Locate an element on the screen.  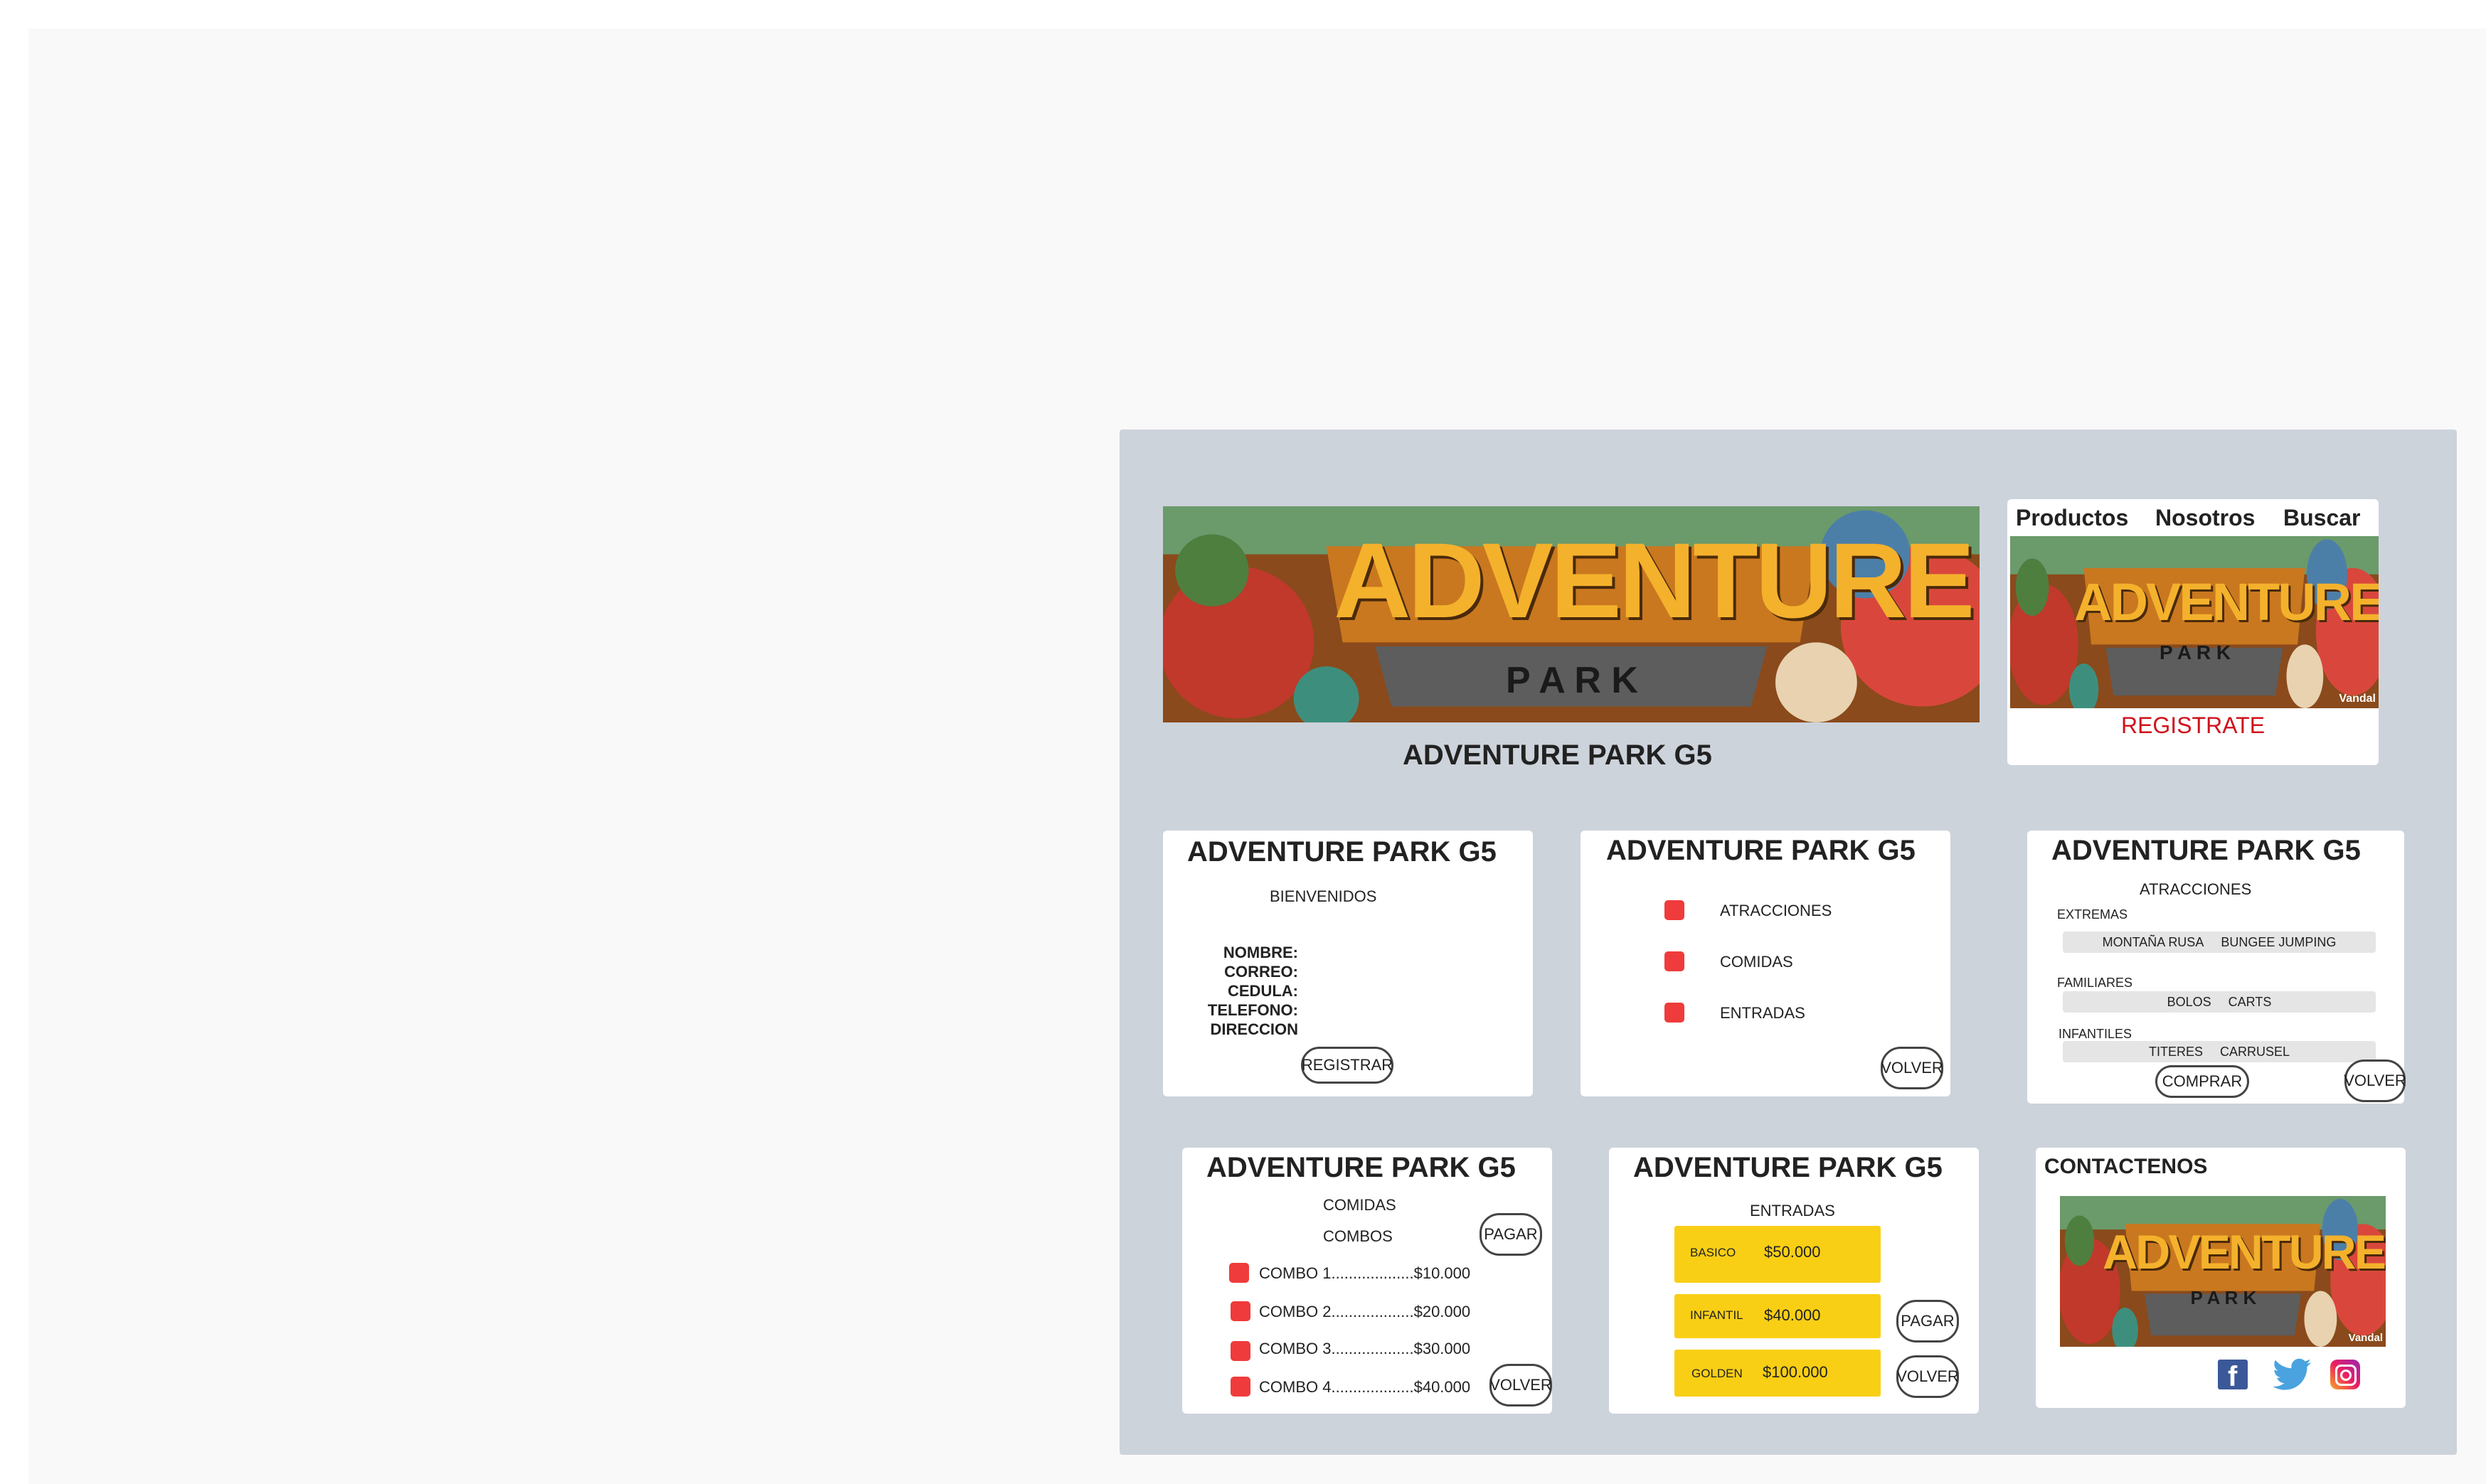
ticket-infantil-price: $40.000 is located at coordinates (1792, 1315).